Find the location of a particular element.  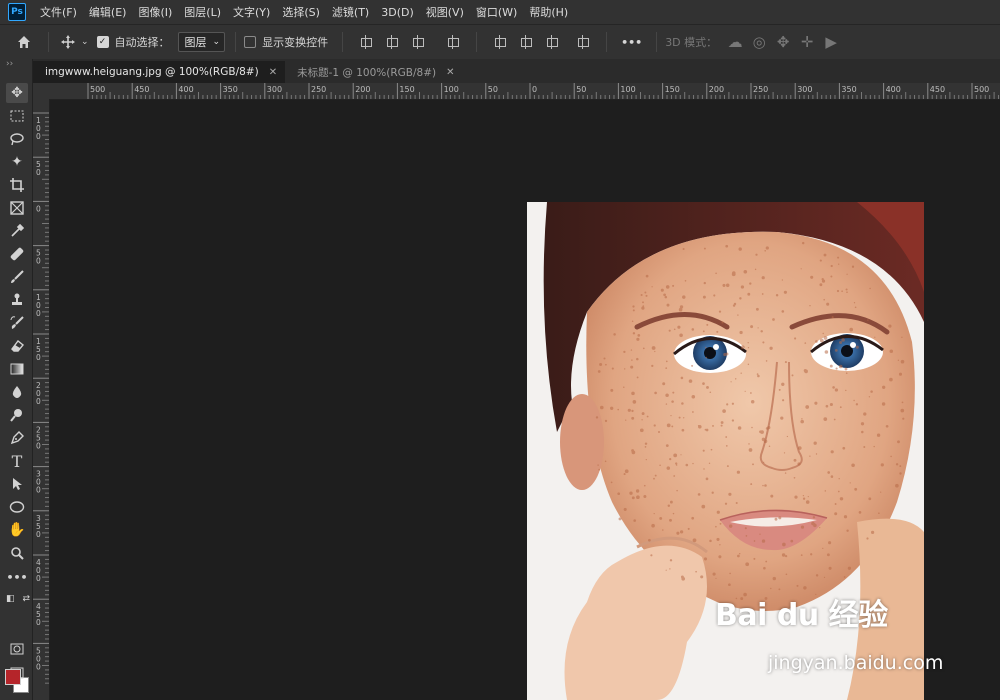

pen-tool-icon is located at coordinates (17, 438).